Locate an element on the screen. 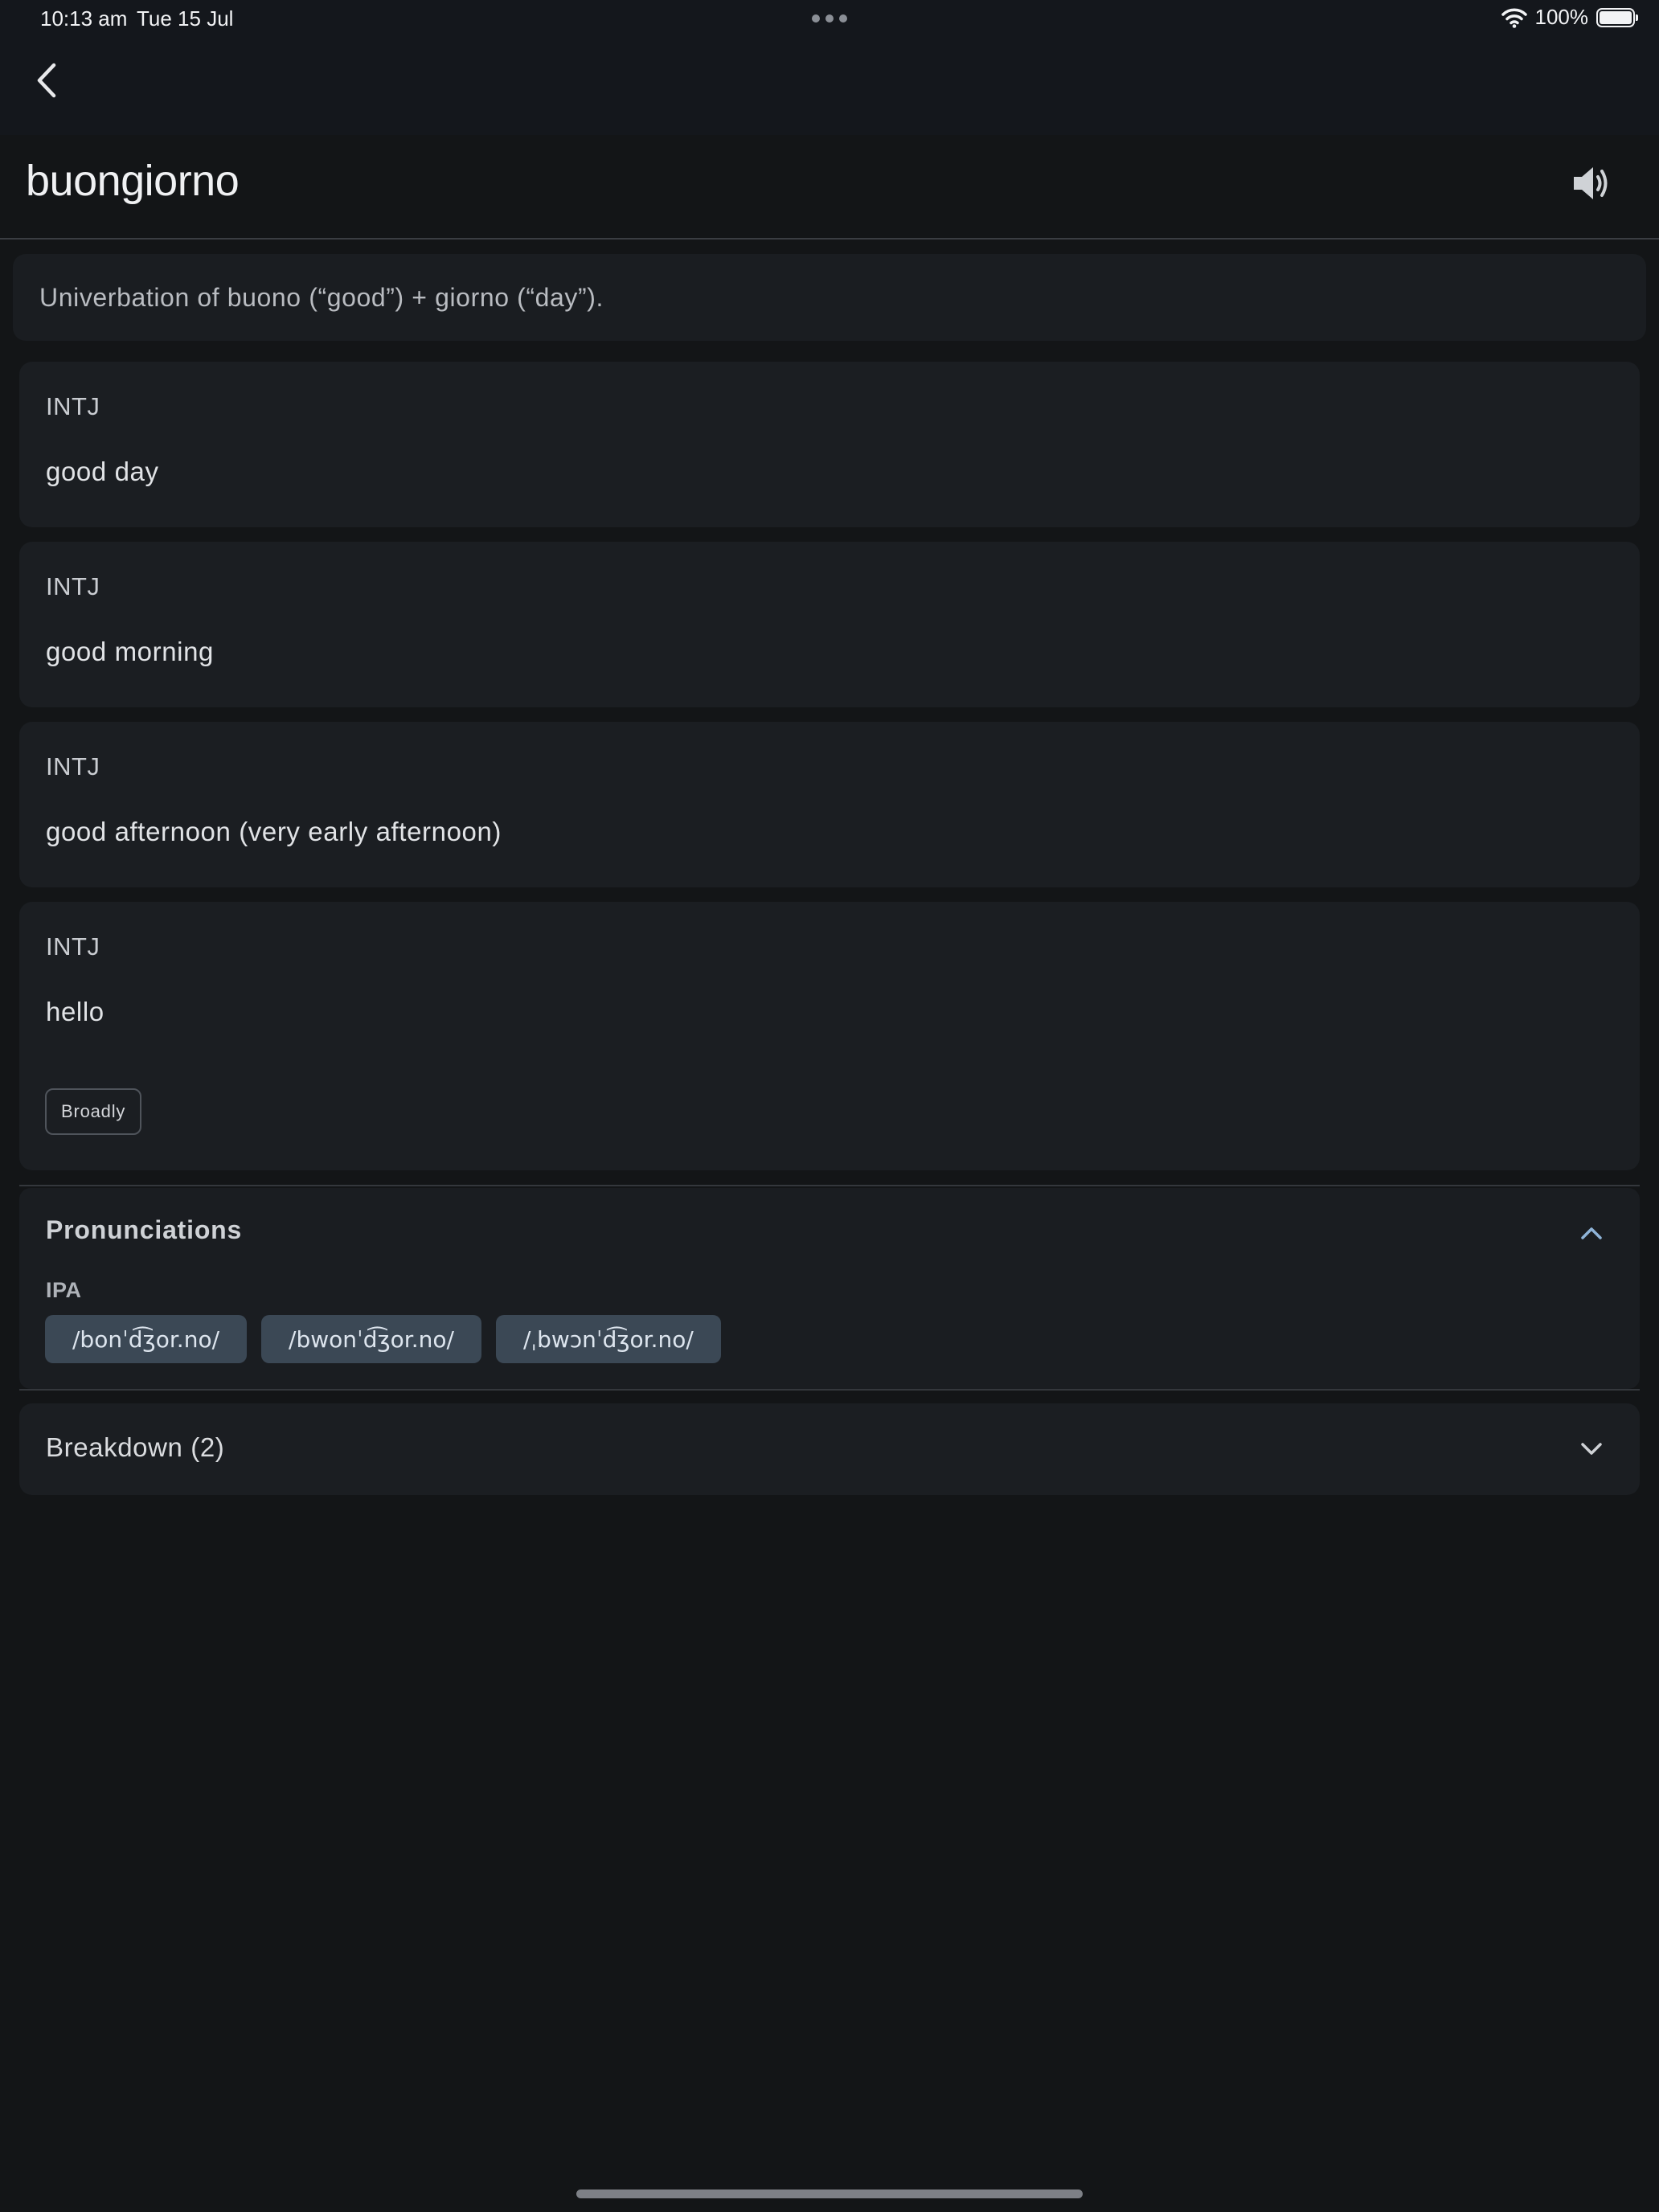 This screenshot has height=2212, width=1659. ipa-chip: /bonˈd͡ʒor.no/ is located at coordinates (146, 1339).